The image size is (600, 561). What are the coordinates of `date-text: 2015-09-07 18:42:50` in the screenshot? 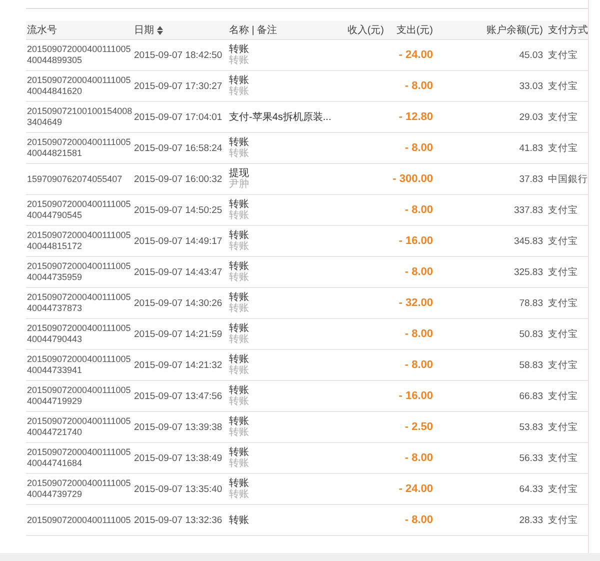 It's located at (178, 55).